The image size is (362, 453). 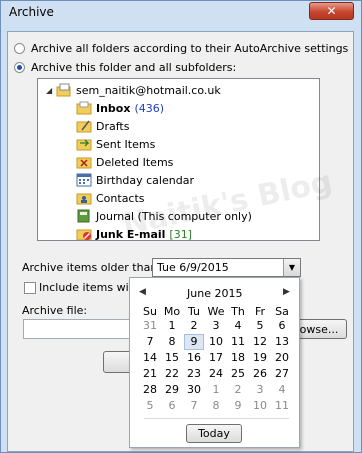 What do you see at coordinates (238, 358) in the screenshot?
I see `calendar-day: 18` at bounding box center [238, 358].